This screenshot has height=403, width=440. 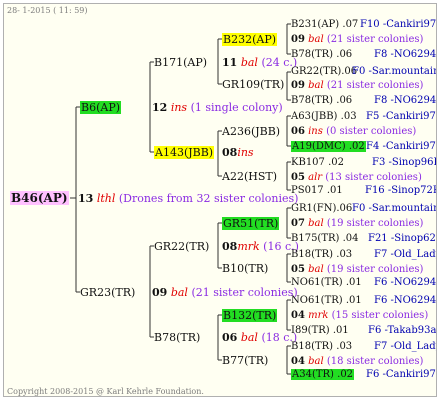 What do you see at coordinates (324, 71) in the screenshot?
I see `gen4-row-3: GR22(TR).06` at bounding box center [324, 71].